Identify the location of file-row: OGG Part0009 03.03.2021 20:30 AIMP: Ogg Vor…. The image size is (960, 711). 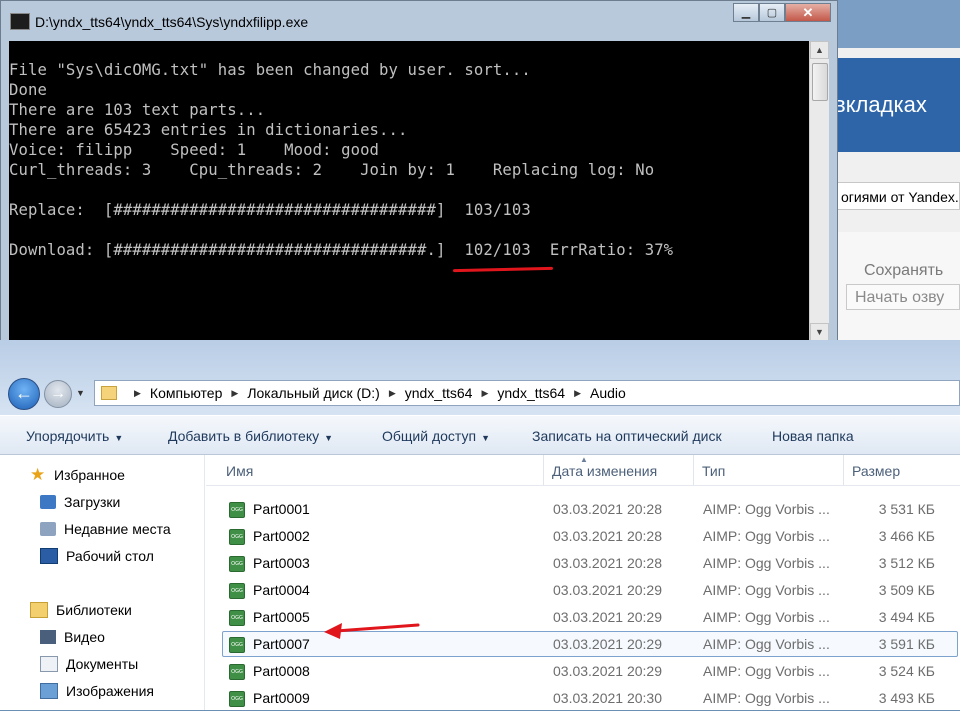
(590, 698).